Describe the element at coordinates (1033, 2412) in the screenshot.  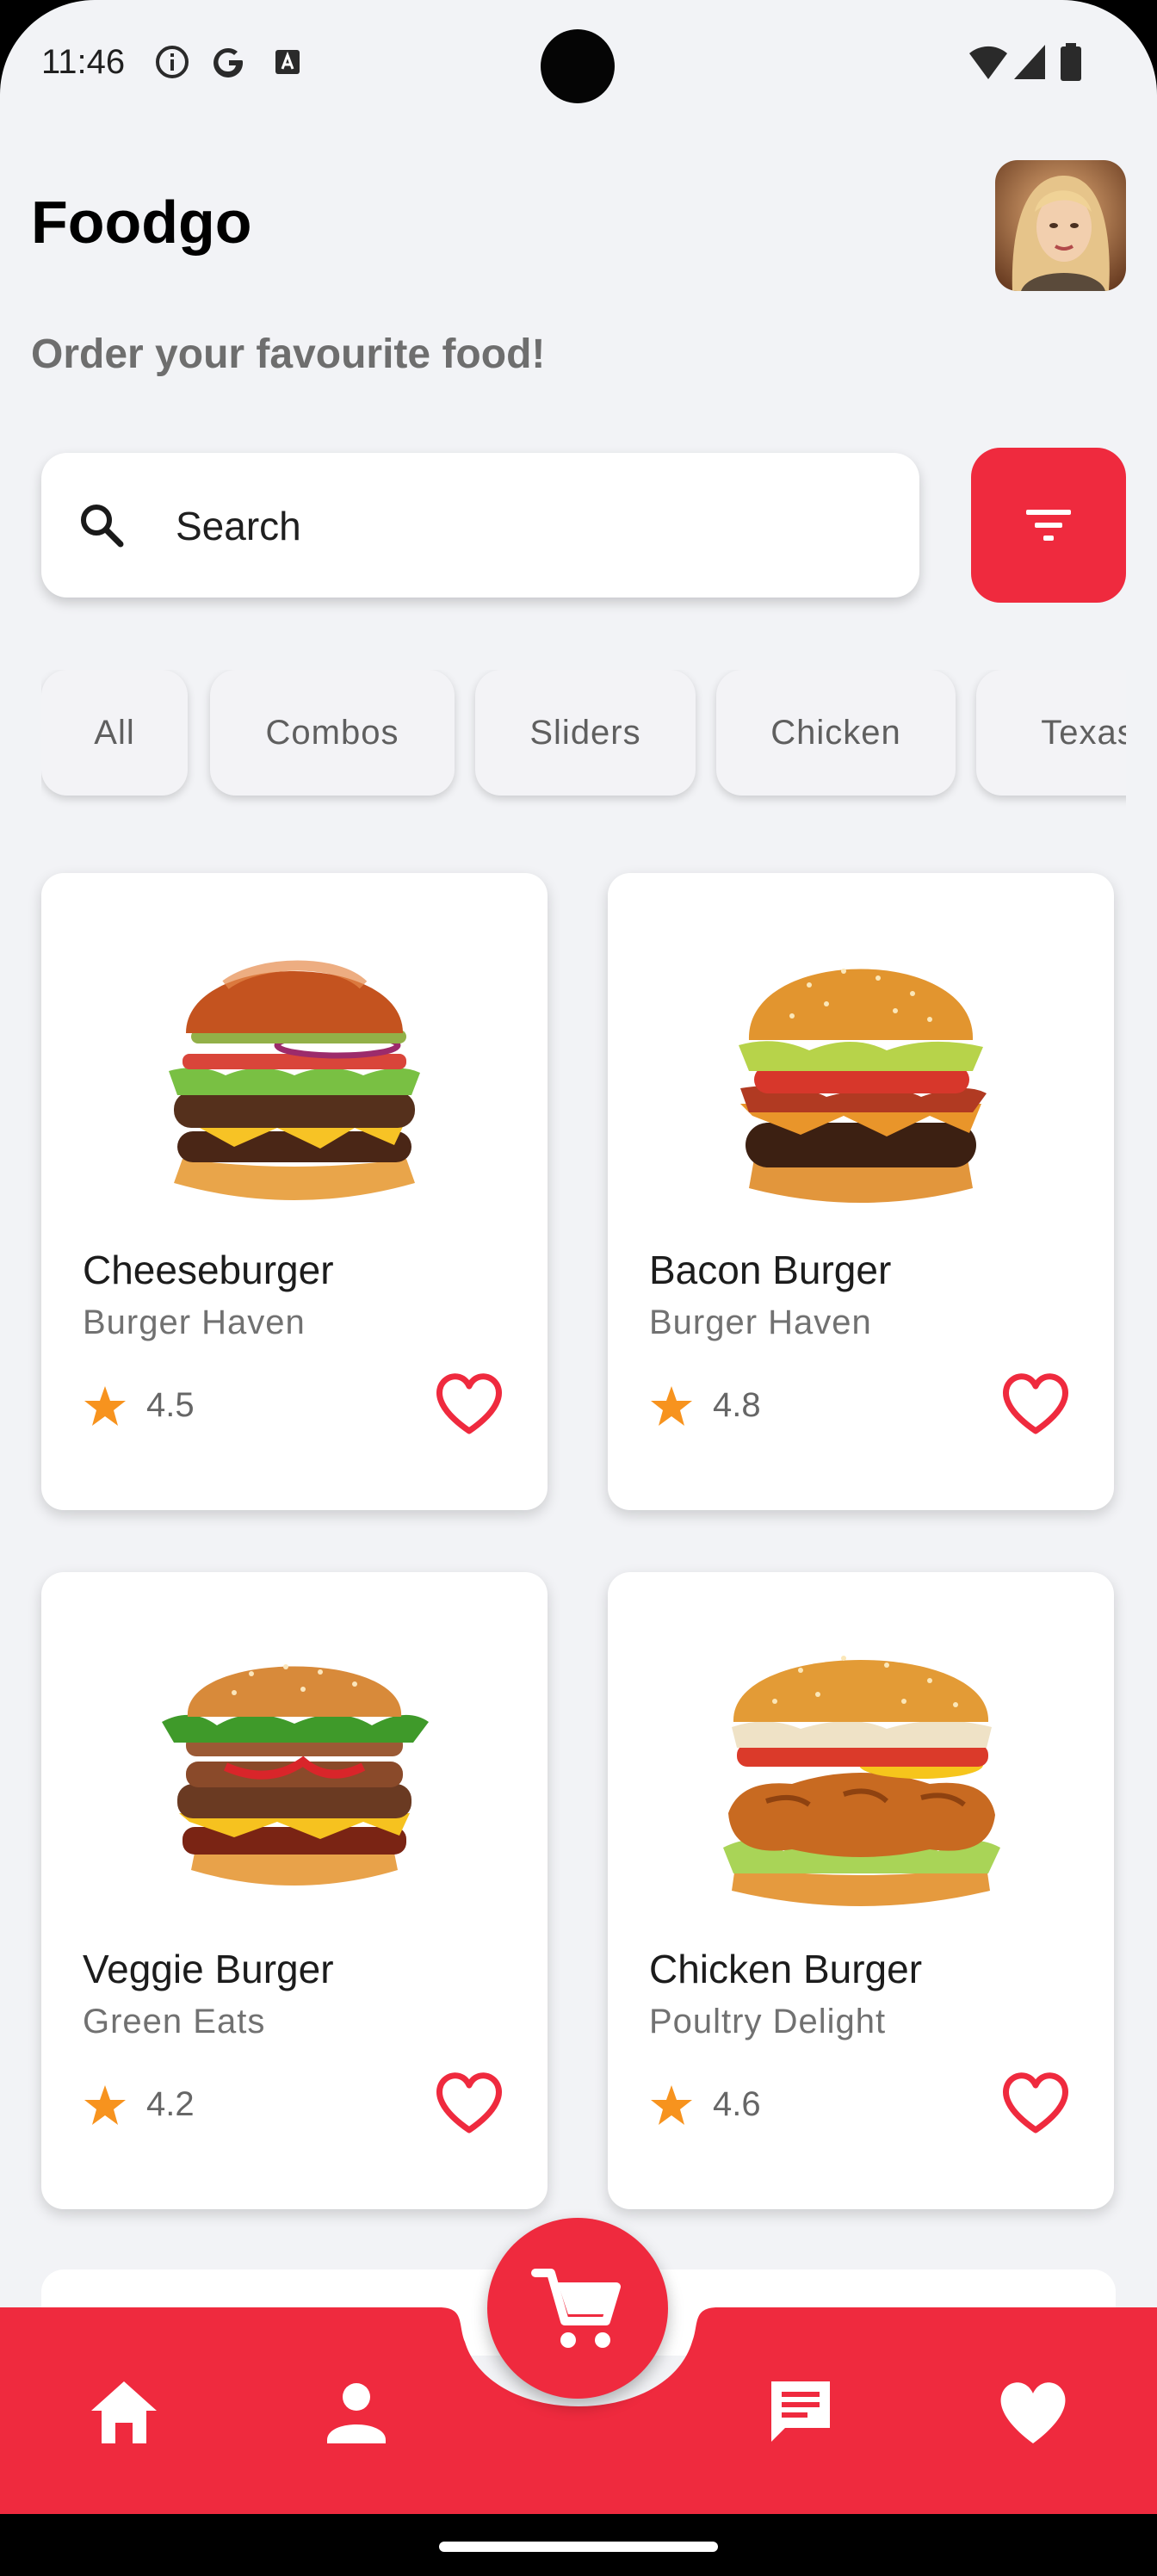
I see `favorites-icon` at that location.